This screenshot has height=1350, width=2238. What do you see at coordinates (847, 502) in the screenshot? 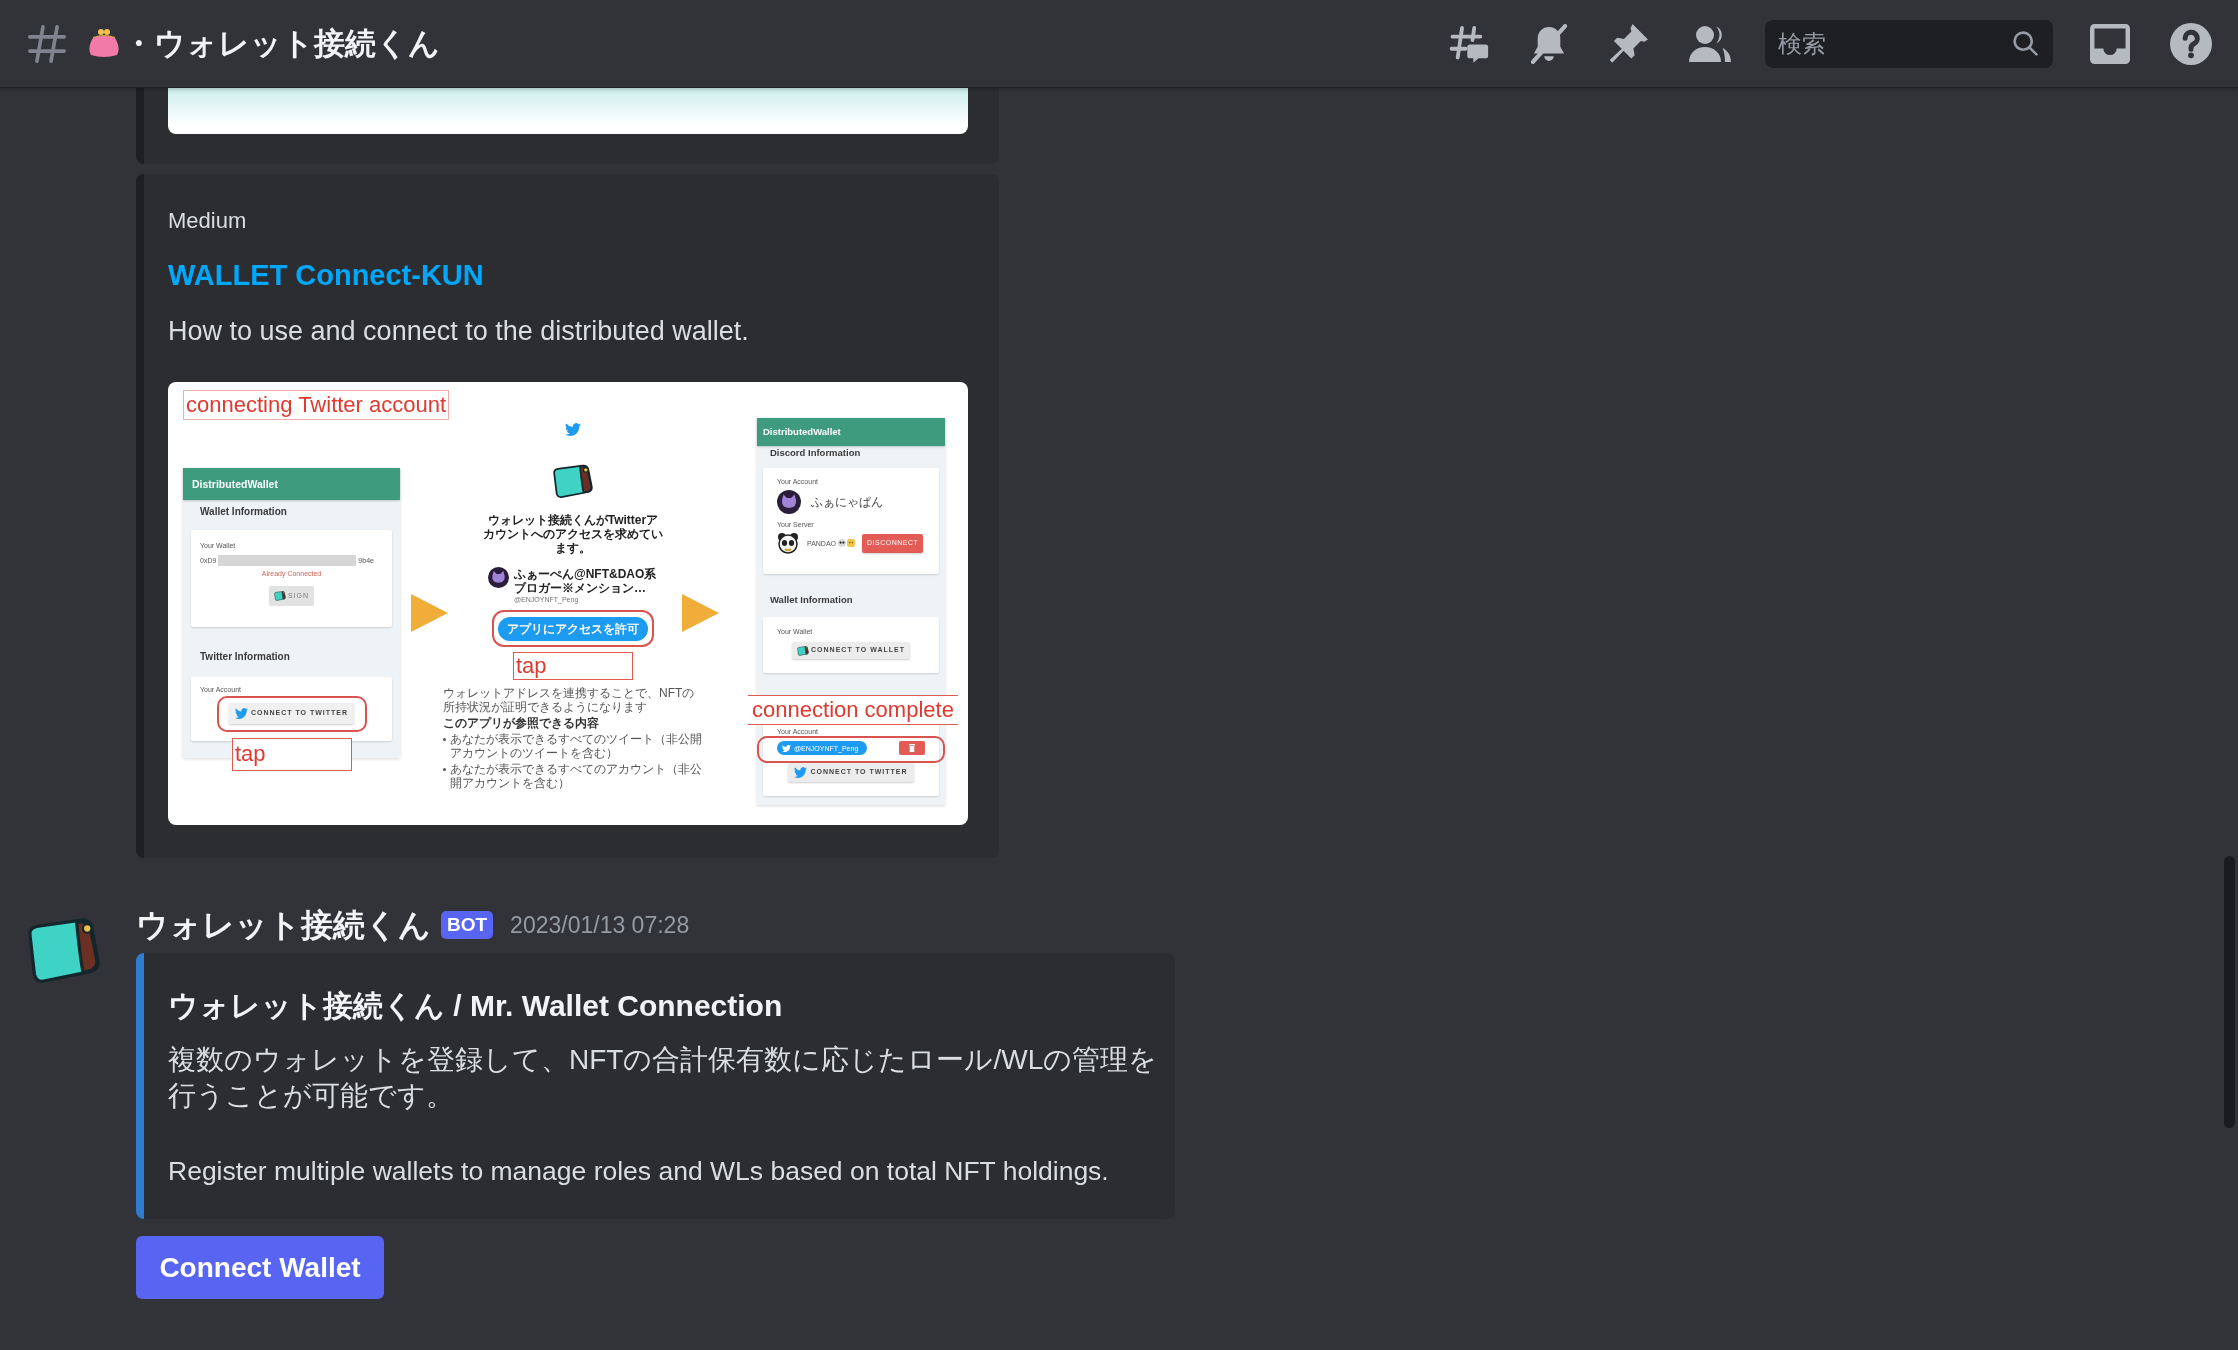
I see `account-name: ふぁにゃぱん` at bounding box center [847, 502].